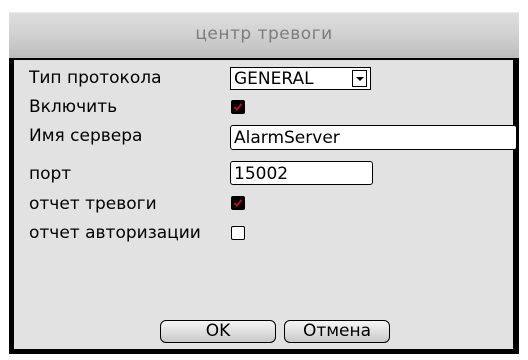 Image resolution: width=528 pixels, height=360 pixels. Describe the element at coordinates (218, 331) in the screenshot. I see `ok-button: OK` at that location.